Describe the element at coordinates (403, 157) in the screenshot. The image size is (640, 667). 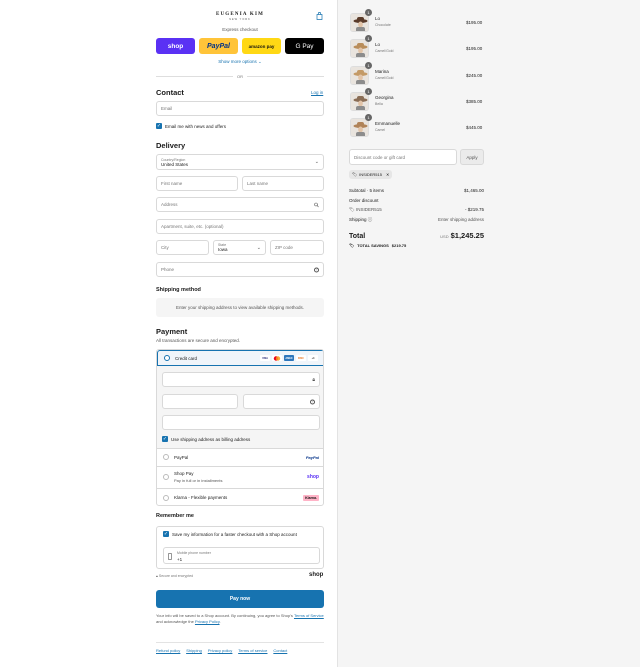
I see `discount-code-input: Discount code or gift card` at that location.